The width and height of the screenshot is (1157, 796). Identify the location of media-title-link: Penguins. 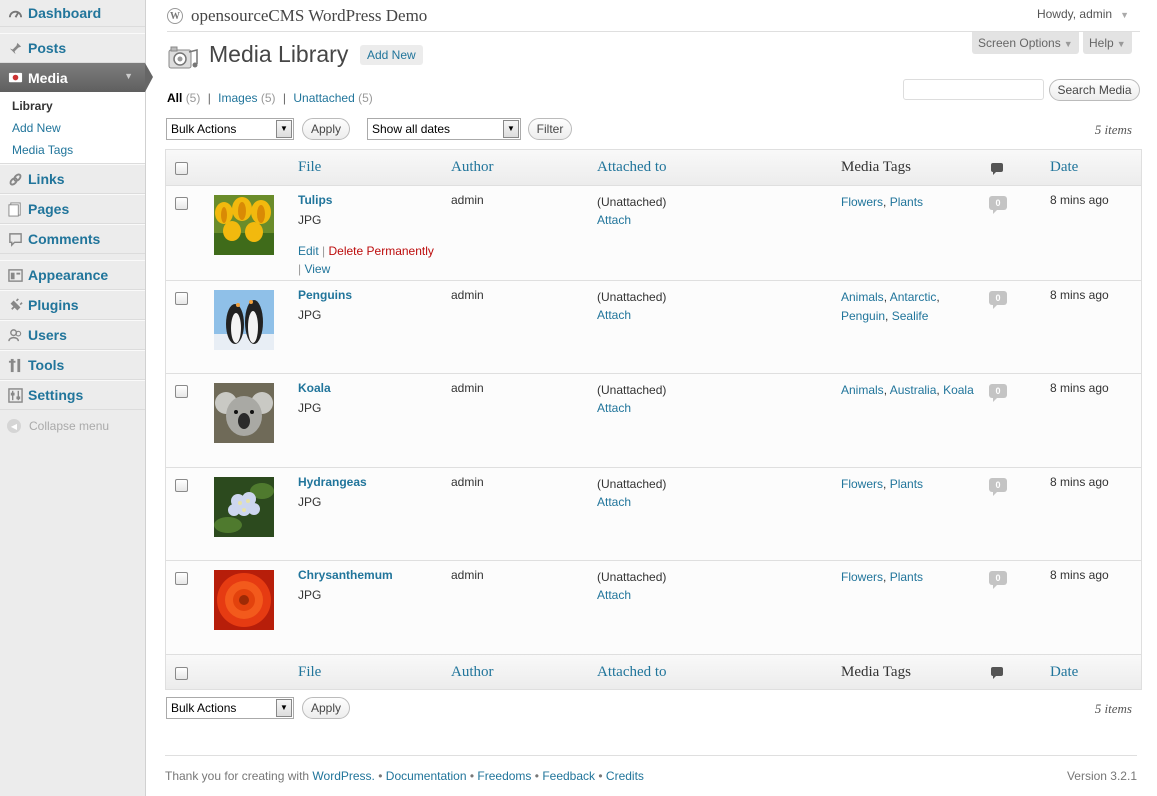
(325, 295).